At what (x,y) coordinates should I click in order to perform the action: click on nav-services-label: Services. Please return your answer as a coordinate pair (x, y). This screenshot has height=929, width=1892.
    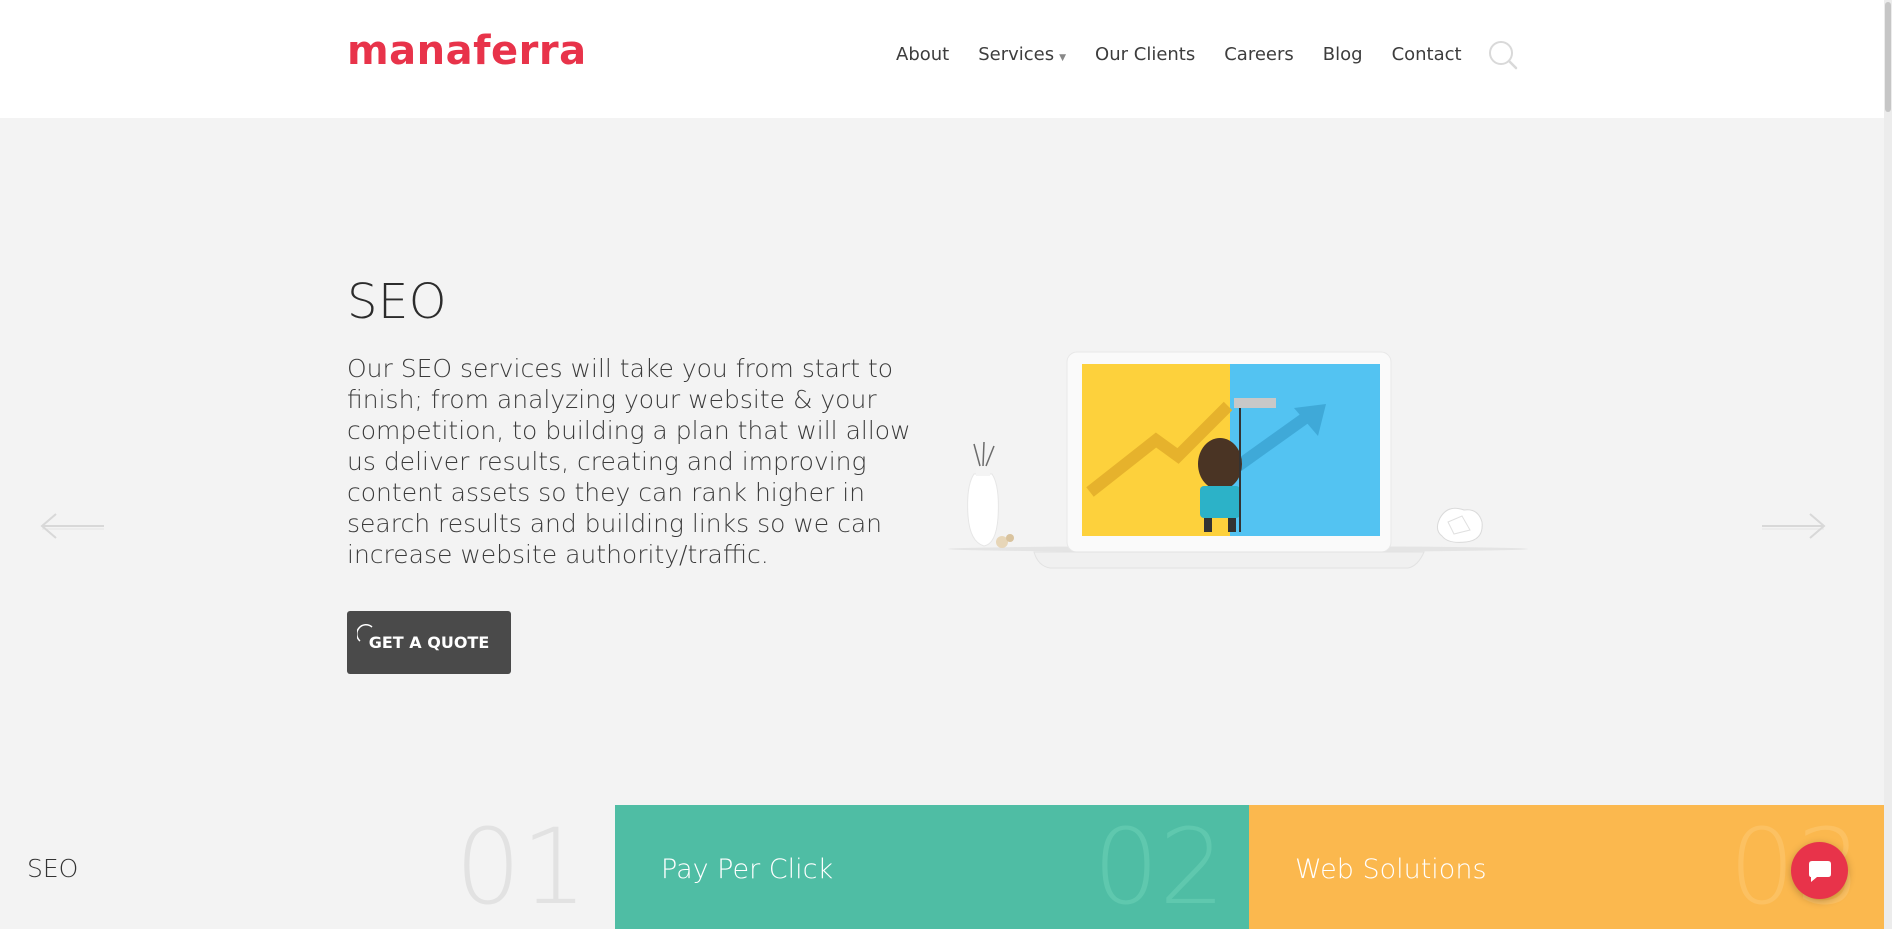
    Looking at the image, I should click on (1016, 54).